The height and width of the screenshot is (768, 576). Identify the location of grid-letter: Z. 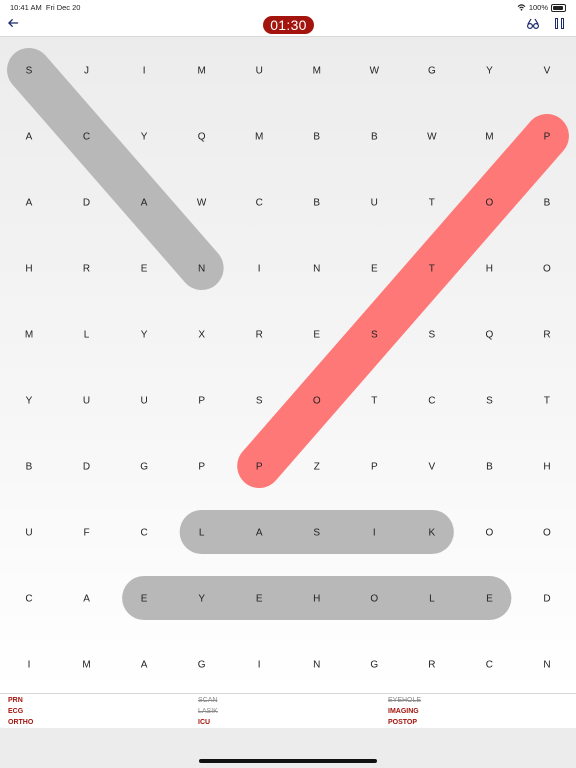
(317, 467).